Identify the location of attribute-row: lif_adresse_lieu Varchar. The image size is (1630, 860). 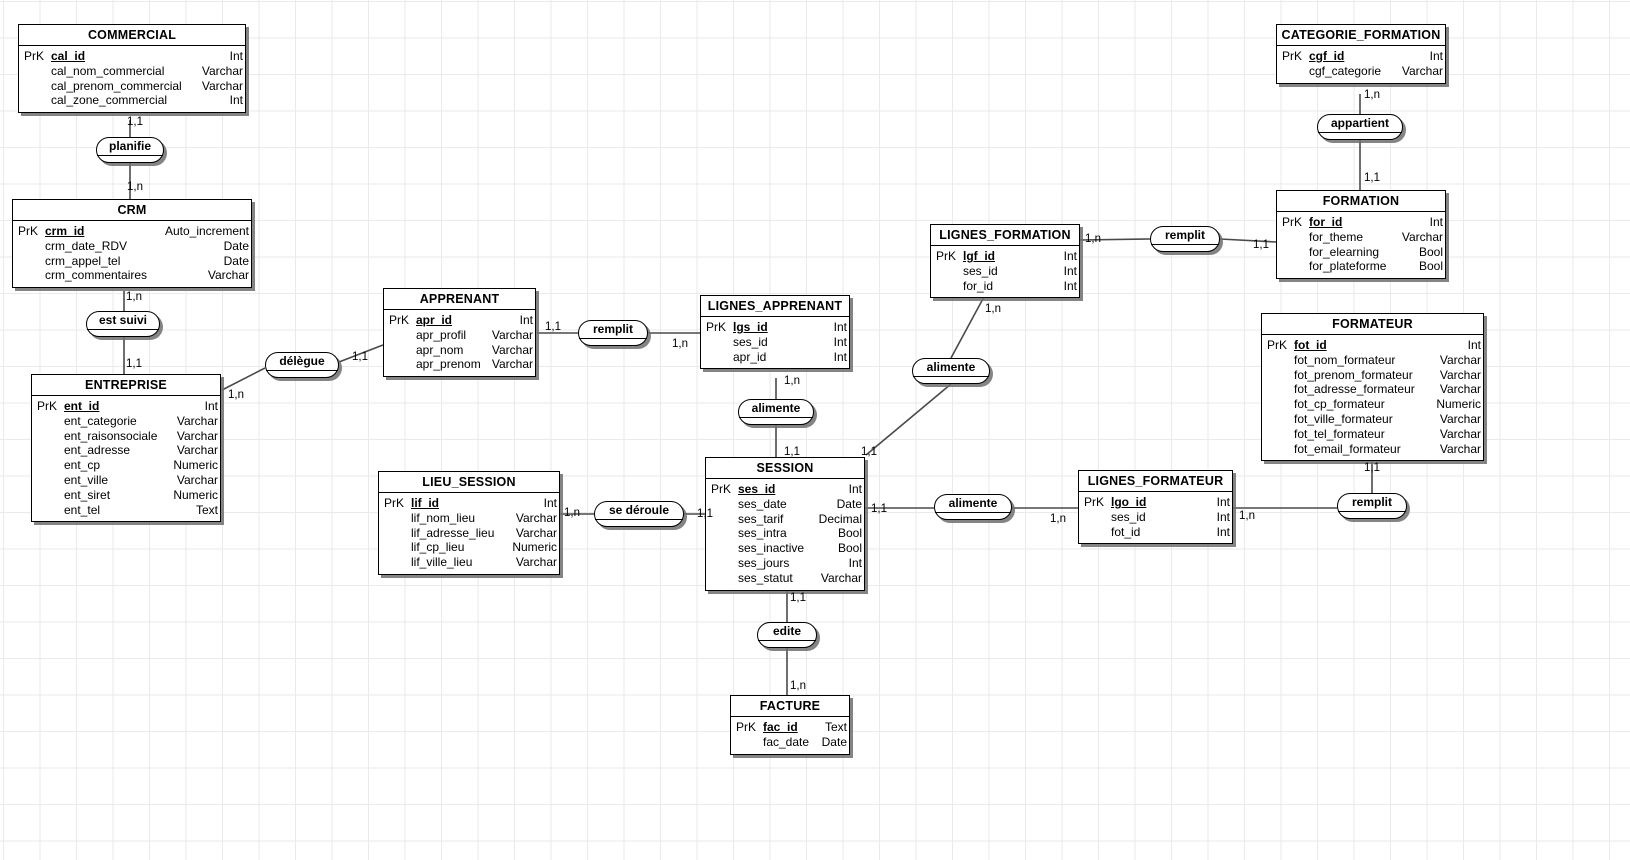
(469, 533).